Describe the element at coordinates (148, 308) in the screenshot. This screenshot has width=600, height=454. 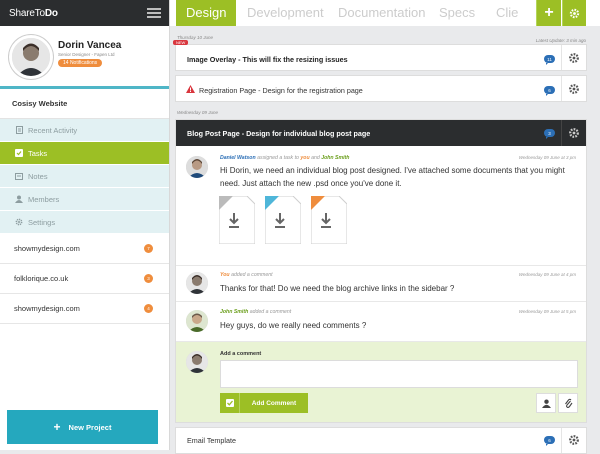
I see `project-count-badge: 4` at that location.